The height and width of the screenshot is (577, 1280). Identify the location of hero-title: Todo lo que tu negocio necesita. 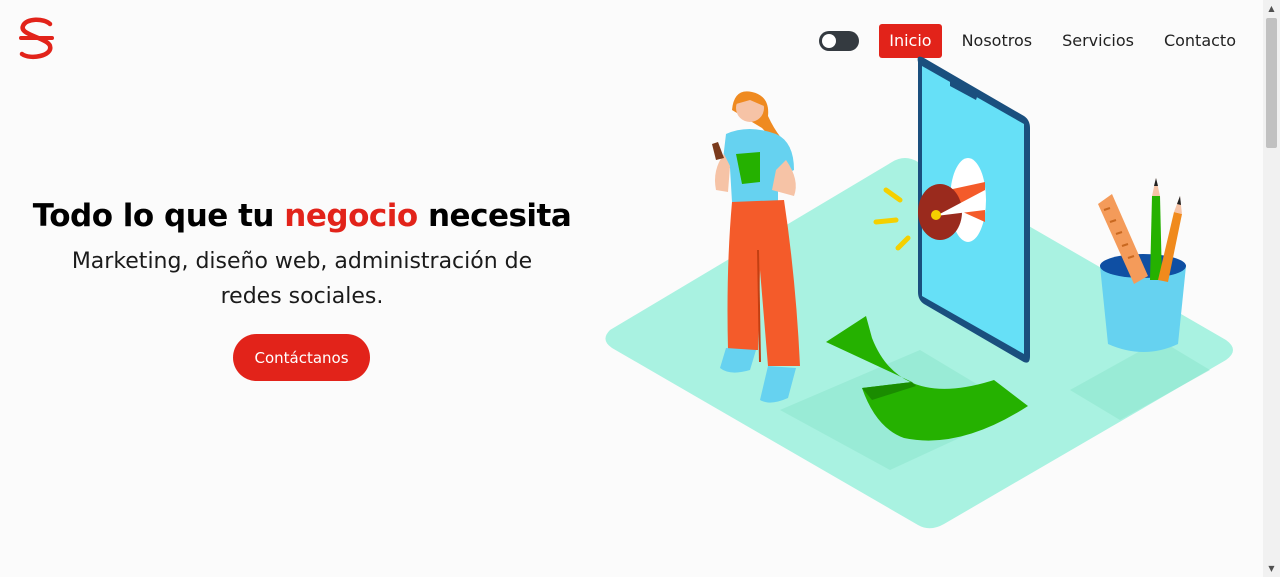
(302, 216).